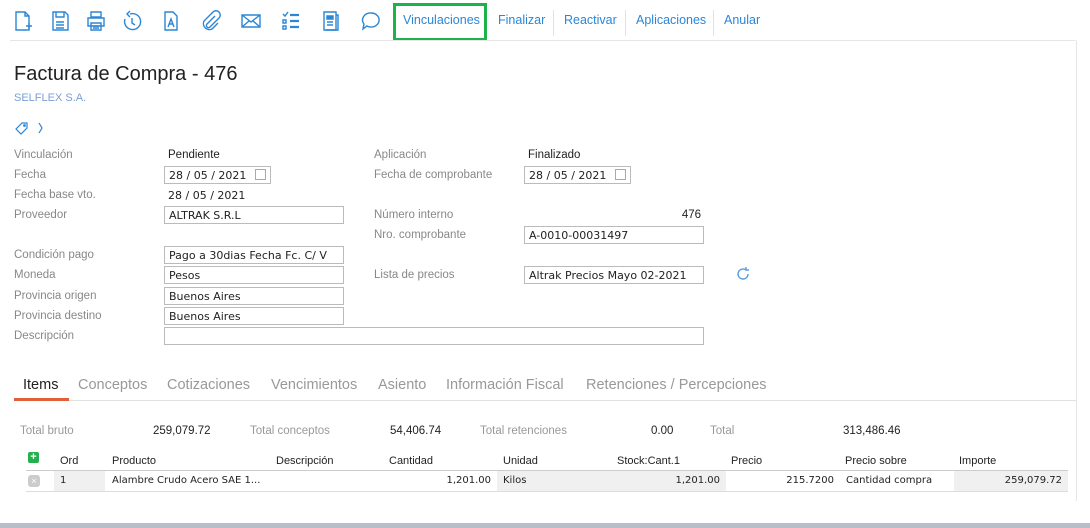 This screenshot has height=528, width=1090. What do you see at coordinates (1076, 271) in the screenshot?
I see `panel-border` at bounding box center [1076, 271].